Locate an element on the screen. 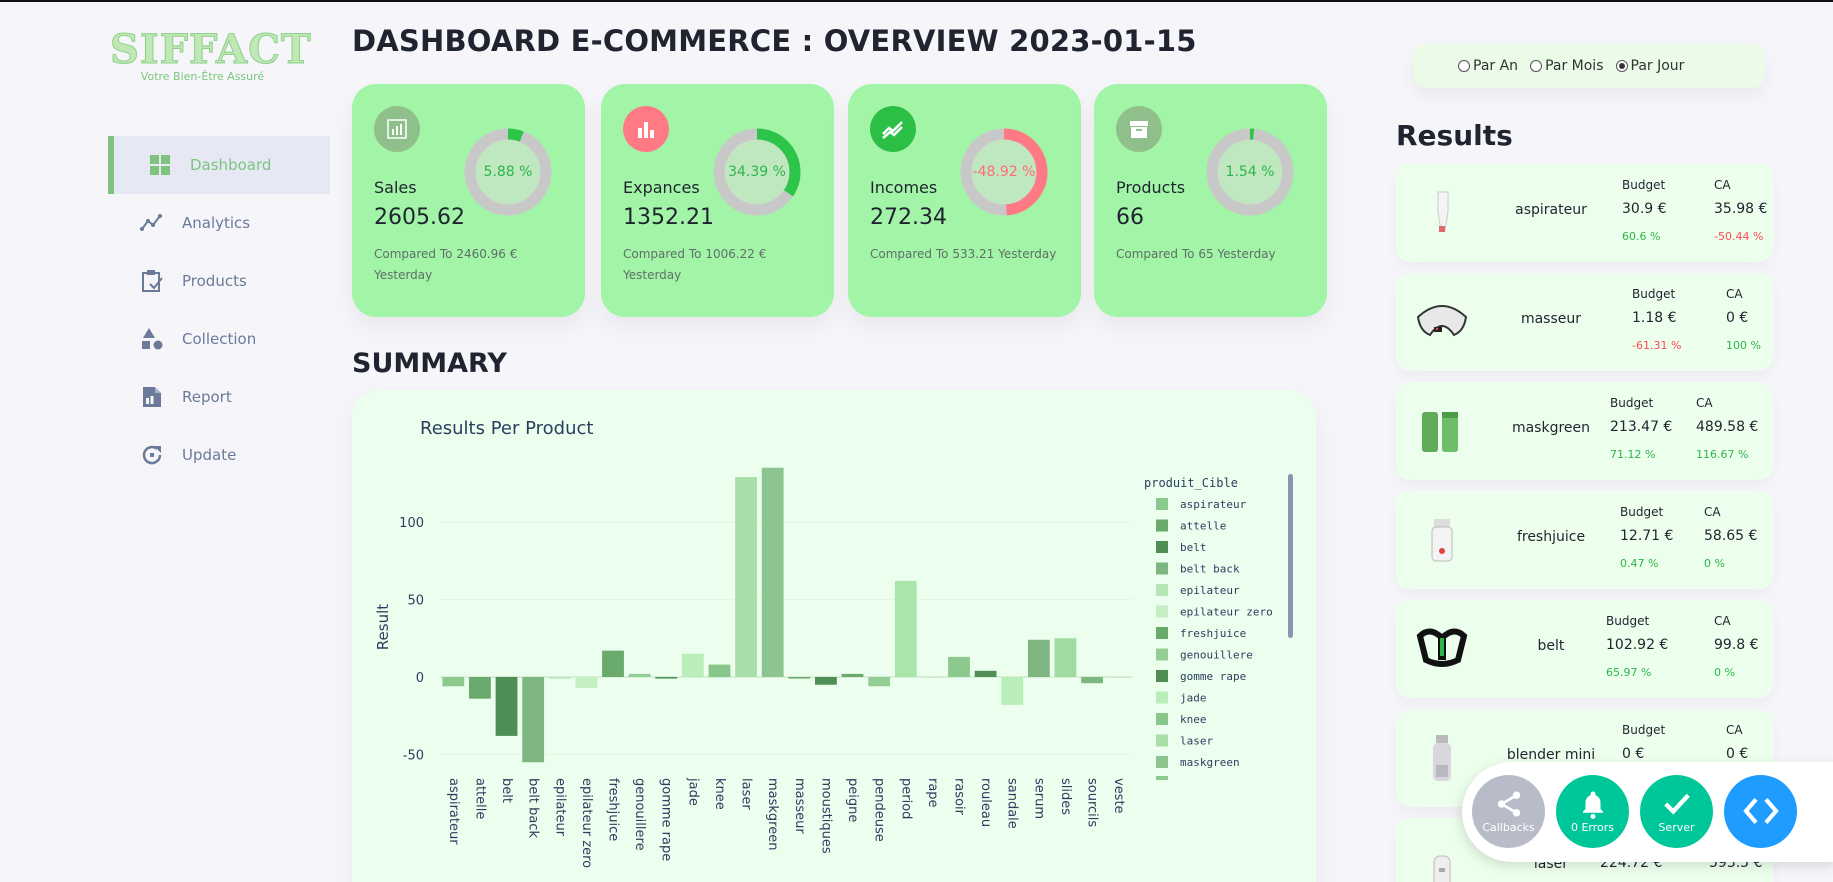  share-icon is located at coordinates (1508, 804).